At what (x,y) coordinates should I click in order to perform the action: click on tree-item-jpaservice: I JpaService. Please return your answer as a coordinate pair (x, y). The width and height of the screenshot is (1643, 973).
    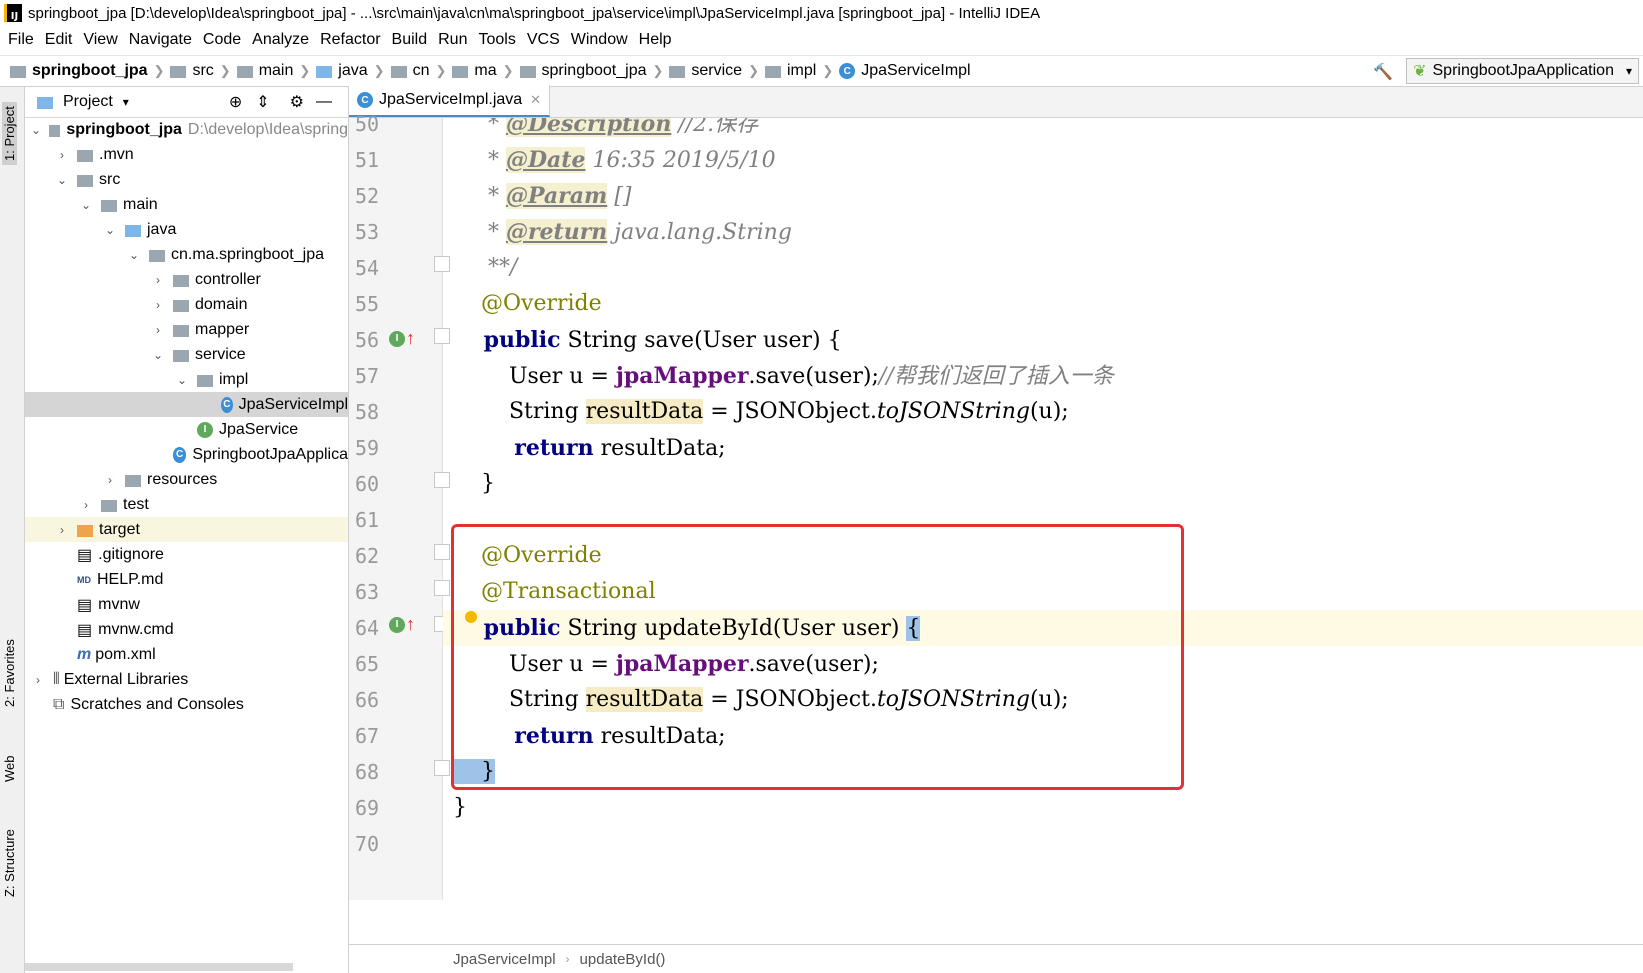
    Looking at the image, I should click on (186, 429).